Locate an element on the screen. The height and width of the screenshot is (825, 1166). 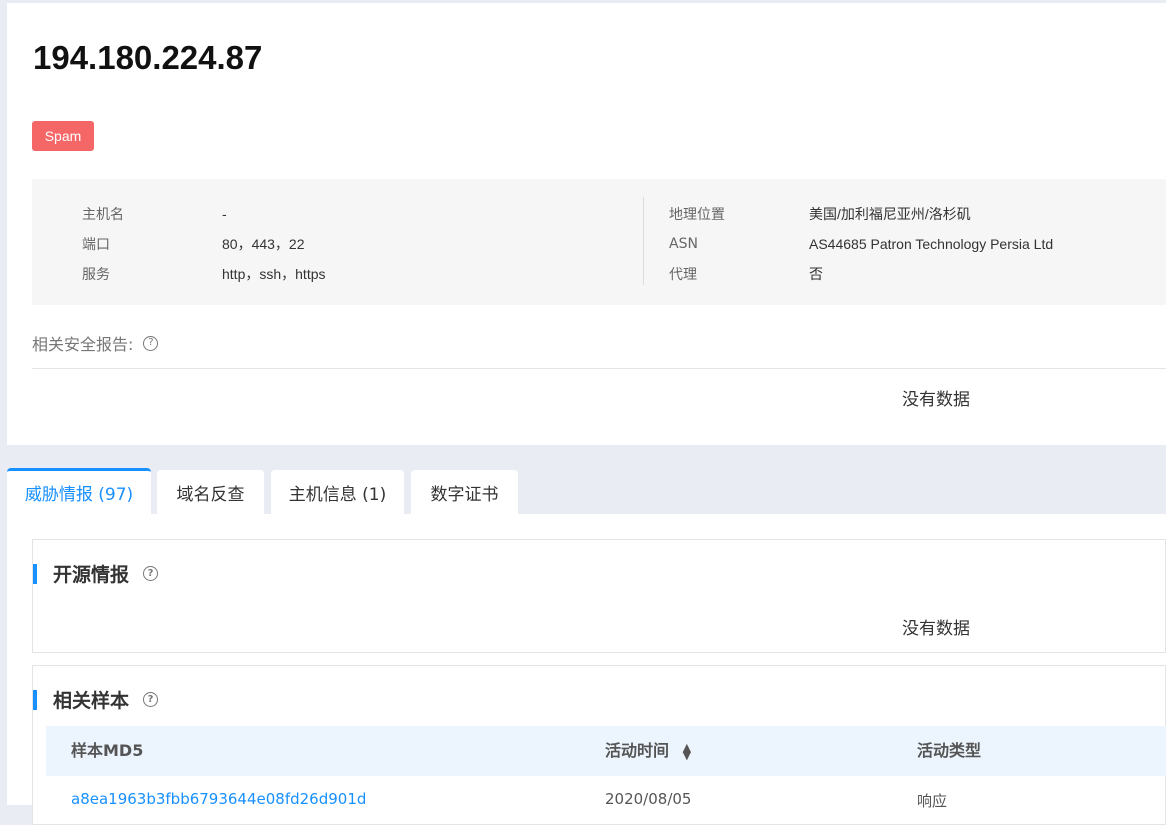
security-reports-label: 相关安全报告: ? is located at coordinates (95, 343).